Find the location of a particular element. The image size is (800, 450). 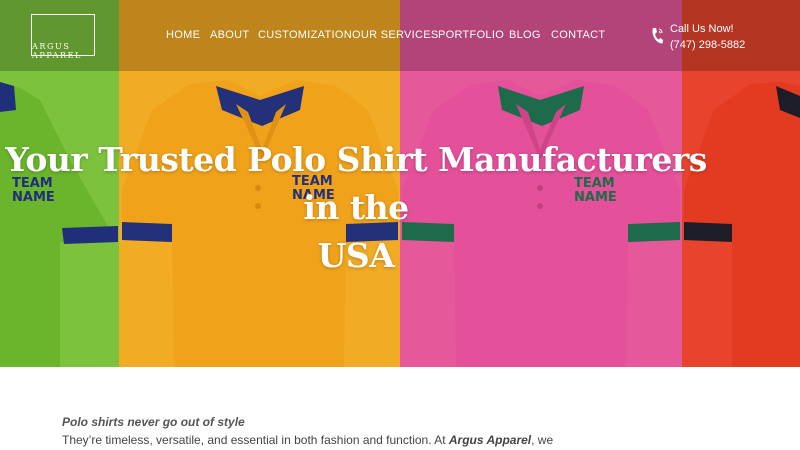

intro-text-after: , we is located at coordinates (542, 440).